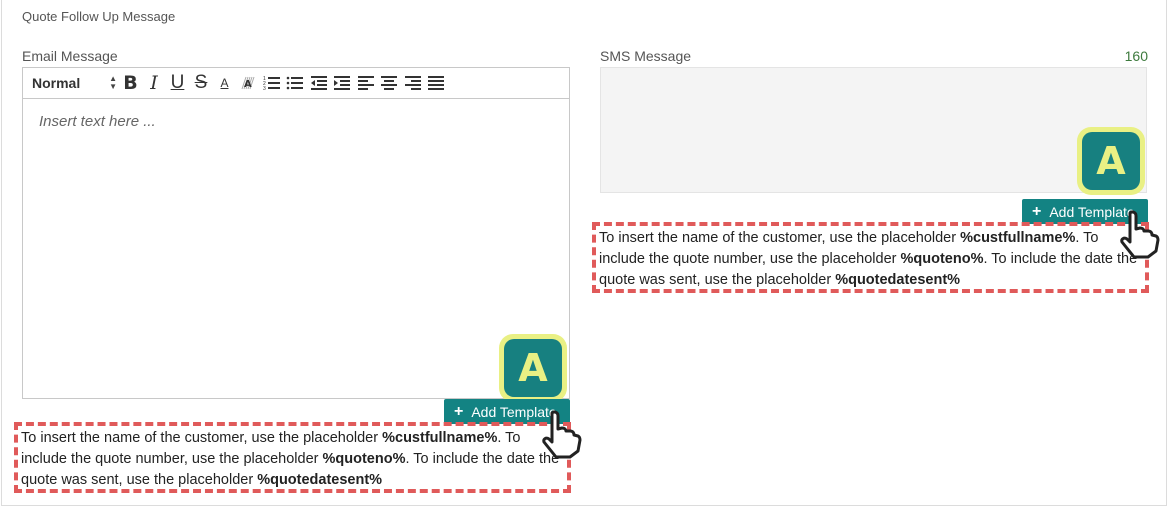 The image size is (1170, 508). Describe the element at coordinates (318, 83) in the screenshot. I see `outdent-icon` at that location.